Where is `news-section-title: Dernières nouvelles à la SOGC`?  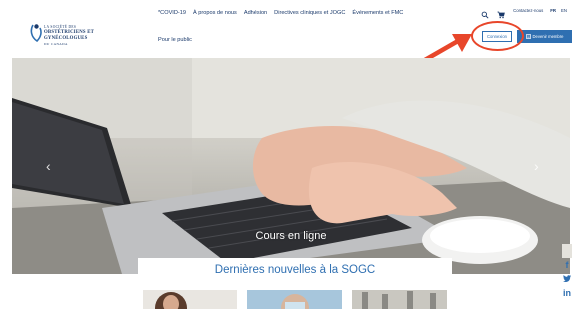 news-section-title: Dernières nouvelles à la SOGC is located at coordinates (295, 269).